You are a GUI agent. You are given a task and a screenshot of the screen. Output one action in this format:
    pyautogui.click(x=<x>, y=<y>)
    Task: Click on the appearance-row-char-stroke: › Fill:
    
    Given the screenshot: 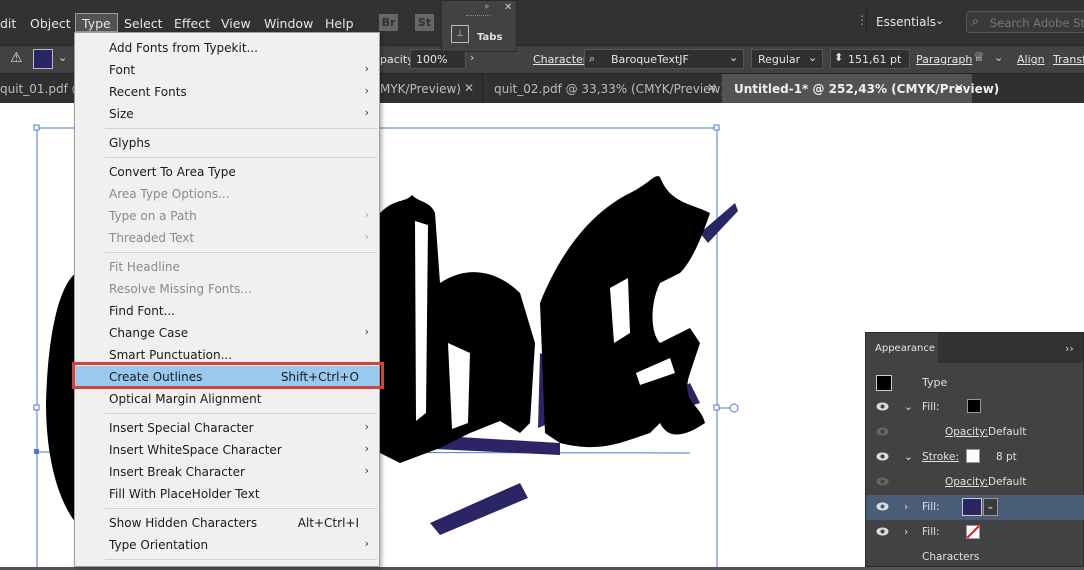 What is the action you would take?
    pyautogui.click(x=975, y=532)
    